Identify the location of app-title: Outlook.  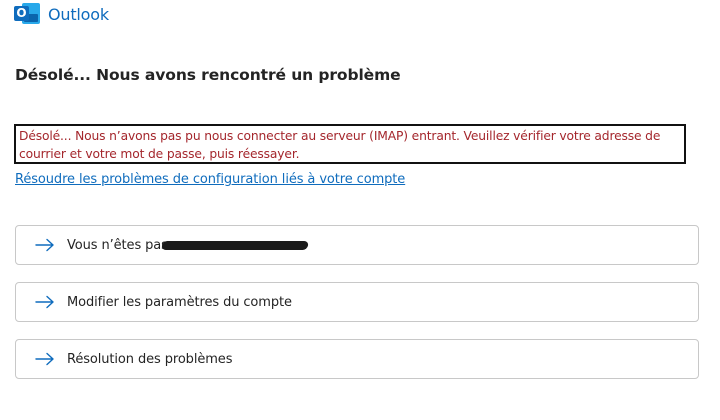
(78, 14).